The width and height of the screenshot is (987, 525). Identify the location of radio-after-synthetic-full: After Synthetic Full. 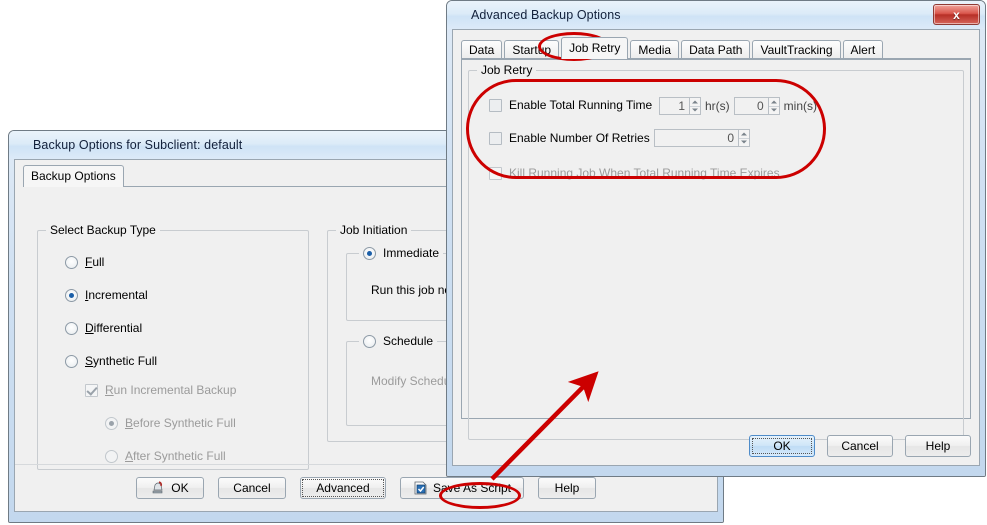
(165, 456).